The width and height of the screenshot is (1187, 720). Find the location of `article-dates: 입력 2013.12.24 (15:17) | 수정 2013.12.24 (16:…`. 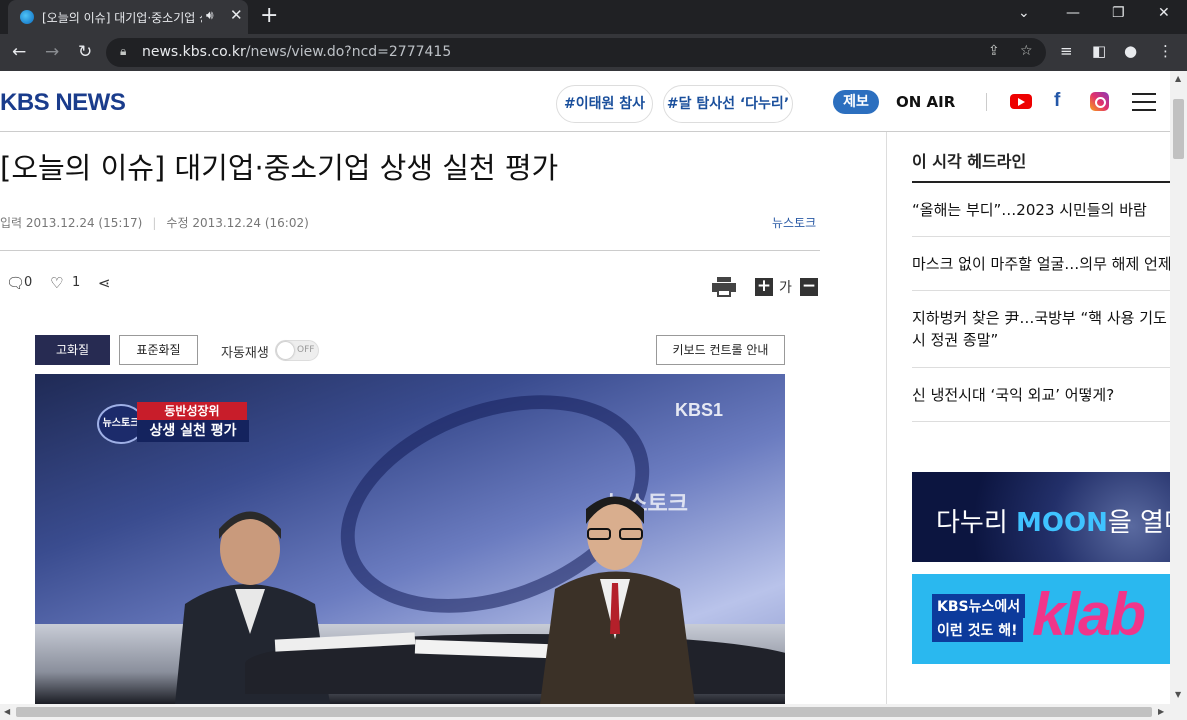

article-dates: 입력 2013.12.24 (15:17) | 수정 2013.12.24 (16:… is located at coordinates (154, 223).